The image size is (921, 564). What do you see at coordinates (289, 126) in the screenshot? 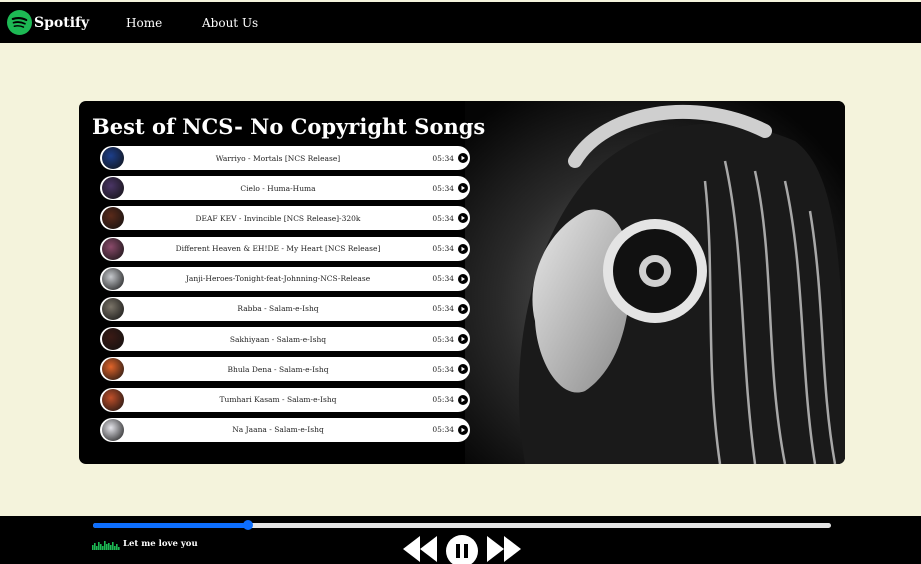
I see `playlist-title: Best of NCS- No Copyright Songs` at bounding box center [289, 126].